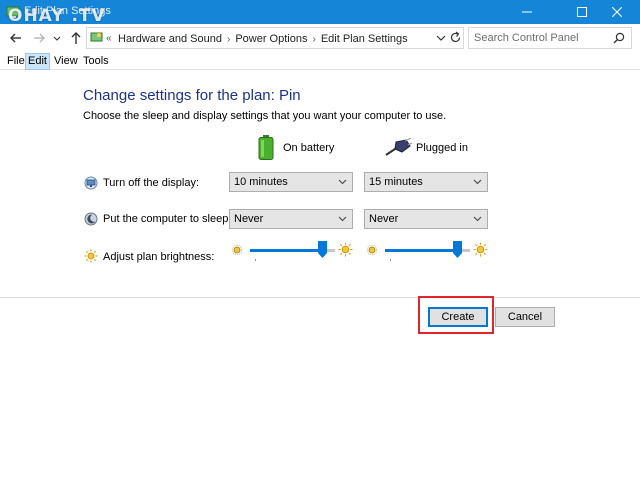  What do you see at coordinates (291, 219) in the screenshot?
I see `sleep-battery-select: Never` at bounding box center [291, 219].